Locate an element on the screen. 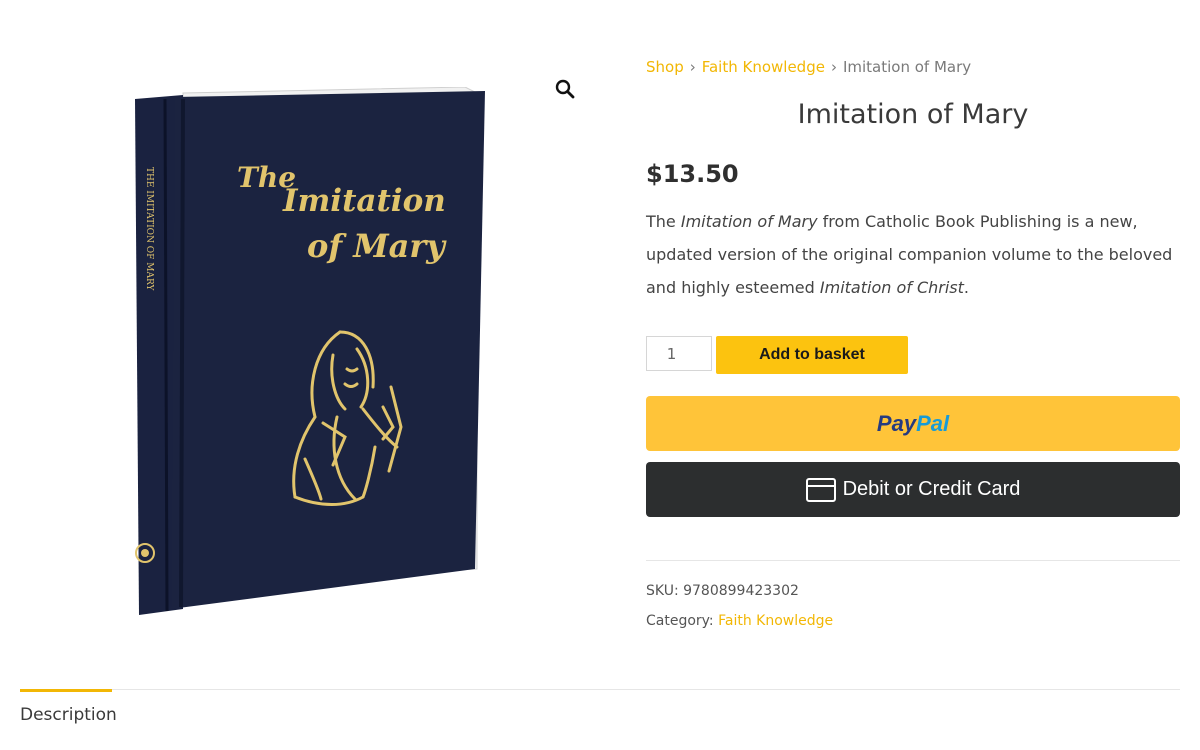 This screenshot has height=750, width=1200. book-title-line-3: of Mary is located at coordinates (377, 246).